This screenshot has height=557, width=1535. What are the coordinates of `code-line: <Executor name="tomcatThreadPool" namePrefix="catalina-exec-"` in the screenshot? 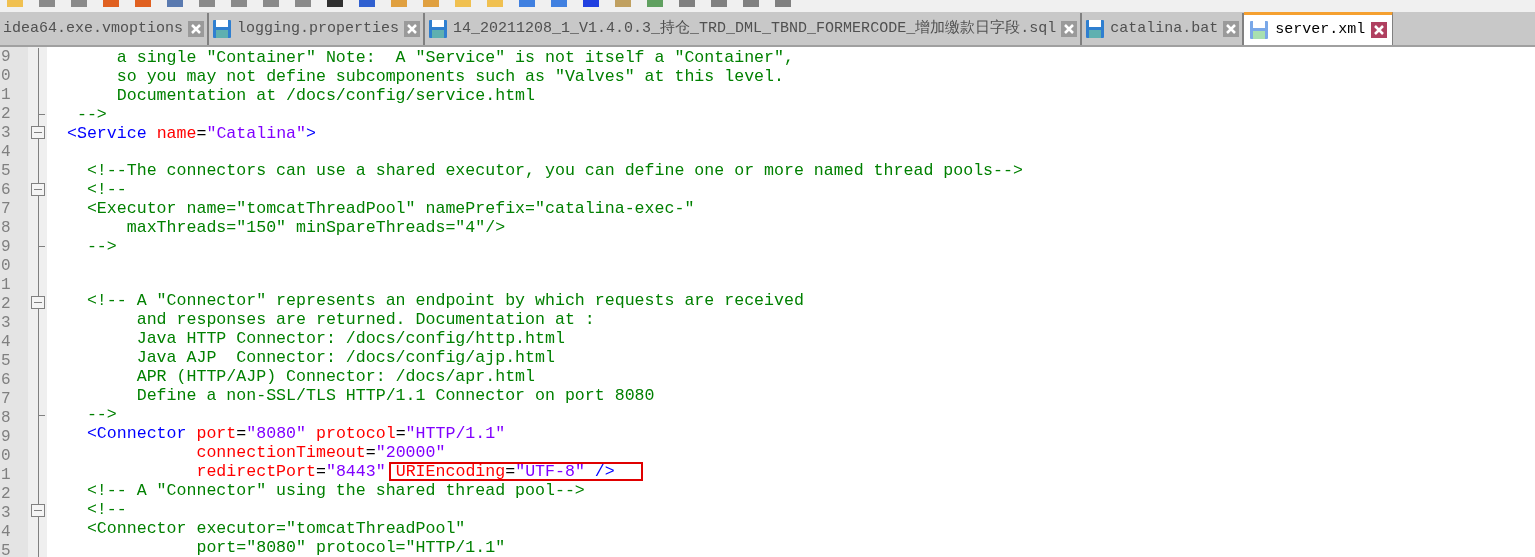 It's located at (390, 208).